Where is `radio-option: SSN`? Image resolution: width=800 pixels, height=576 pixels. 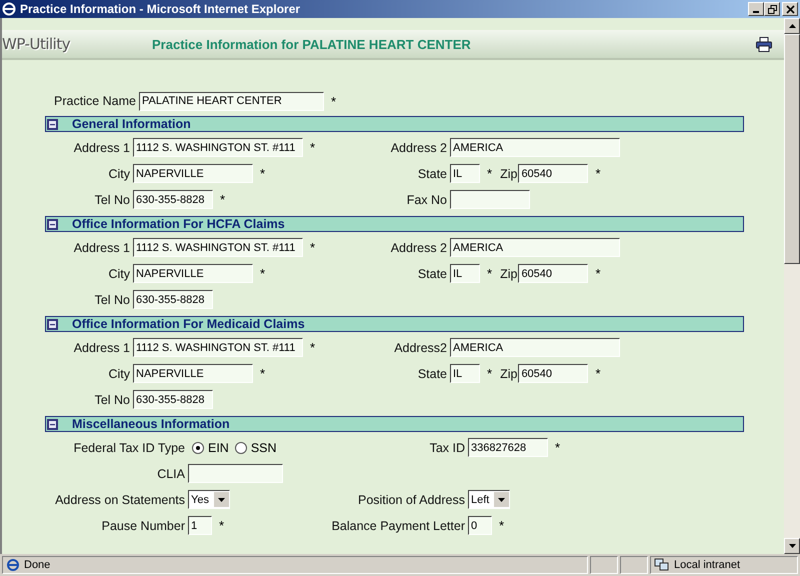 radio-option: SSN is located at coordinates (255, 447).